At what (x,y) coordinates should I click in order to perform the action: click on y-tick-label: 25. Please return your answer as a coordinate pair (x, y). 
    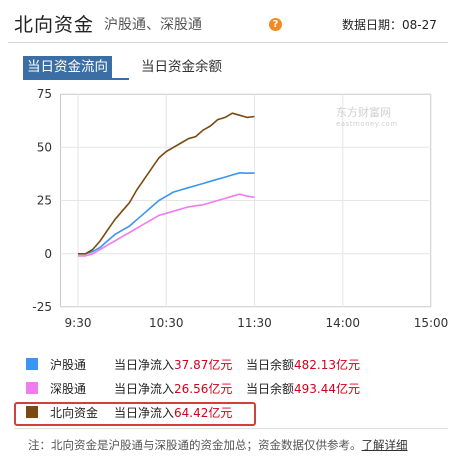
    Looking at the image, I should click on (44, 201).